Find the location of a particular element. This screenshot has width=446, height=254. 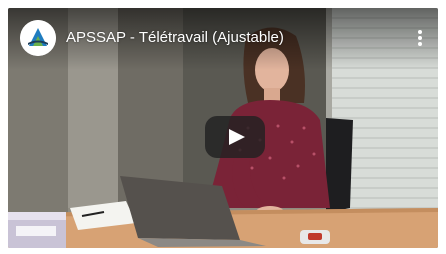

play-icon is located at coordinates (237, 137).